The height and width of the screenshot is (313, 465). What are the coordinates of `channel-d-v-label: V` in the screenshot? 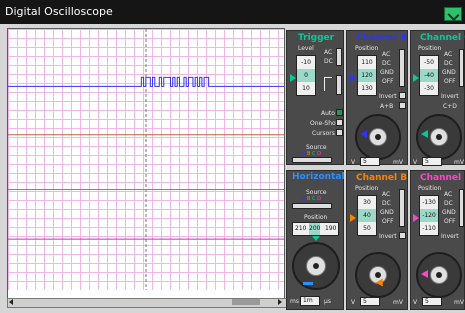 It's located at (415, 302).